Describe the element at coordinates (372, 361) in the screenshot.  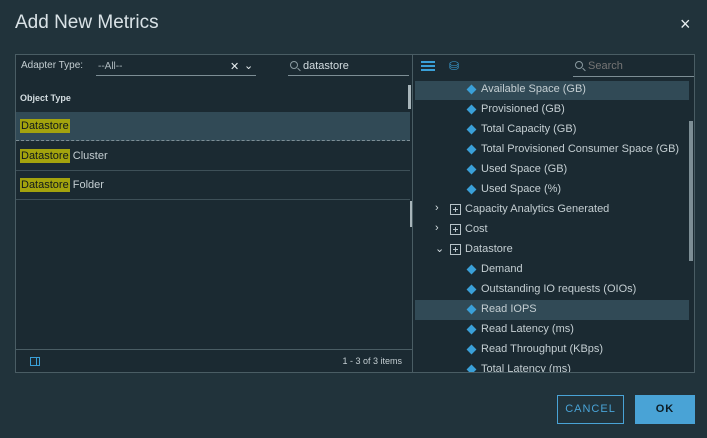
I see `pagination-text: 1 - 3 of 3 items` at that location.